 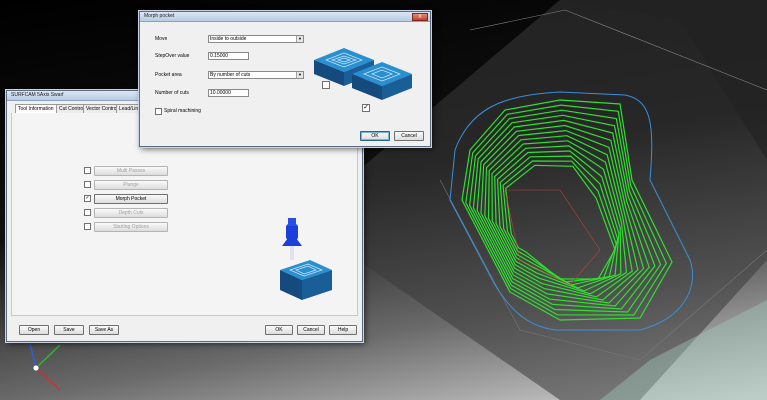 I want to click on morph-cancel-button: Cancel, so click(x=409, y=136).